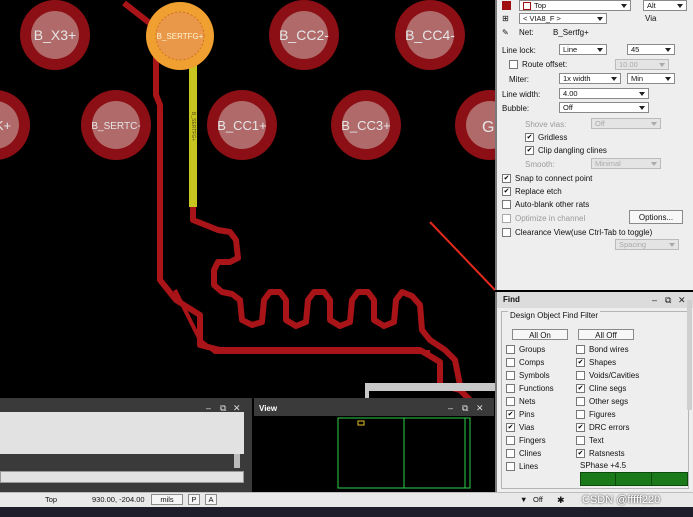  I want to click on optimize-checkbox, so click(506, 218).